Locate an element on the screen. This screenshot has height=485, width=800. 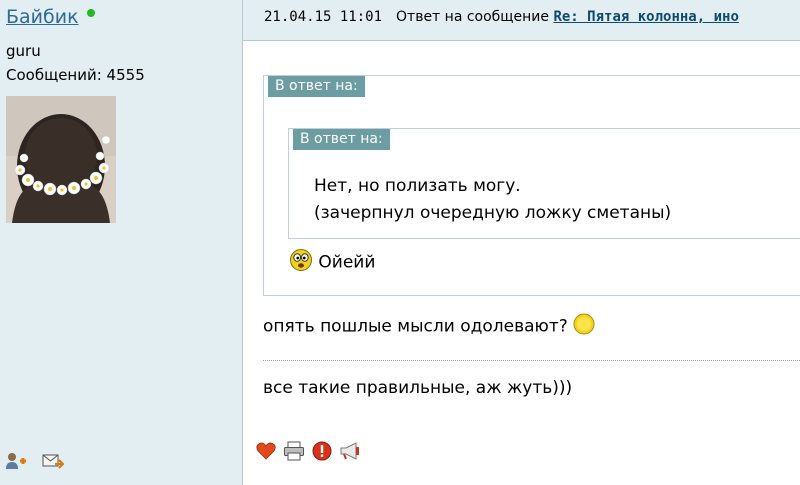
message-line-2: все такие правильные, аж жуть))) is located at coordinates (418, 388).